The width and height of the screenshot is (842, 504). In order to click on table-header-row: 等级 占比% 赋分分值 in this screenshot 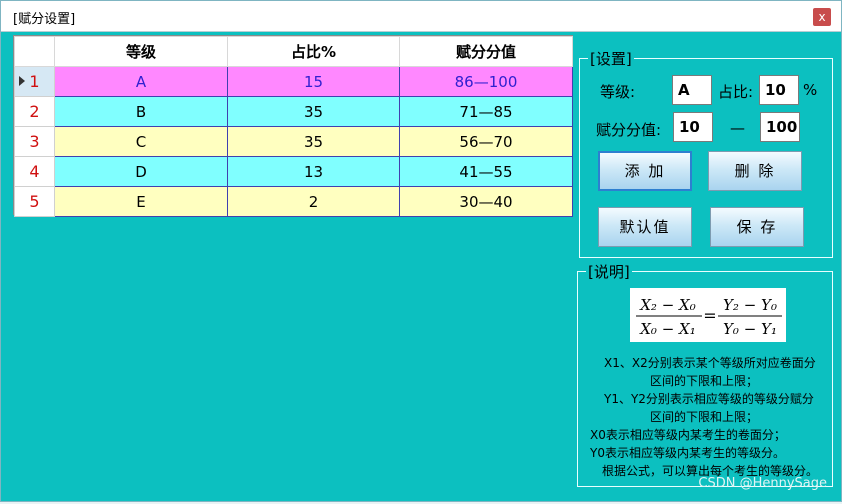, I will do `click(293, 51)`.